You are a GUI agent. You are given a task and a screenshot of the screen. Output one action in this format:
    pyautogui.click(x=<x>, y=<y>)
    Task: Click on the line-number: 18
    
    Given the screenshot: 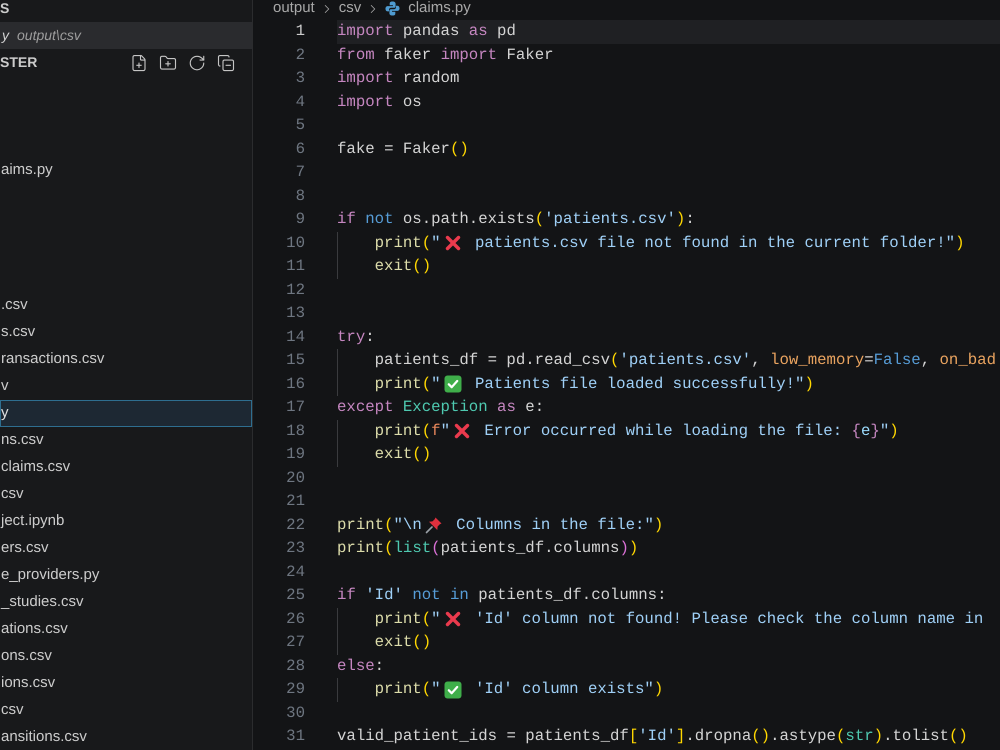 What is the action you would take?
    pyautogui.click(x=295, y=431)
    